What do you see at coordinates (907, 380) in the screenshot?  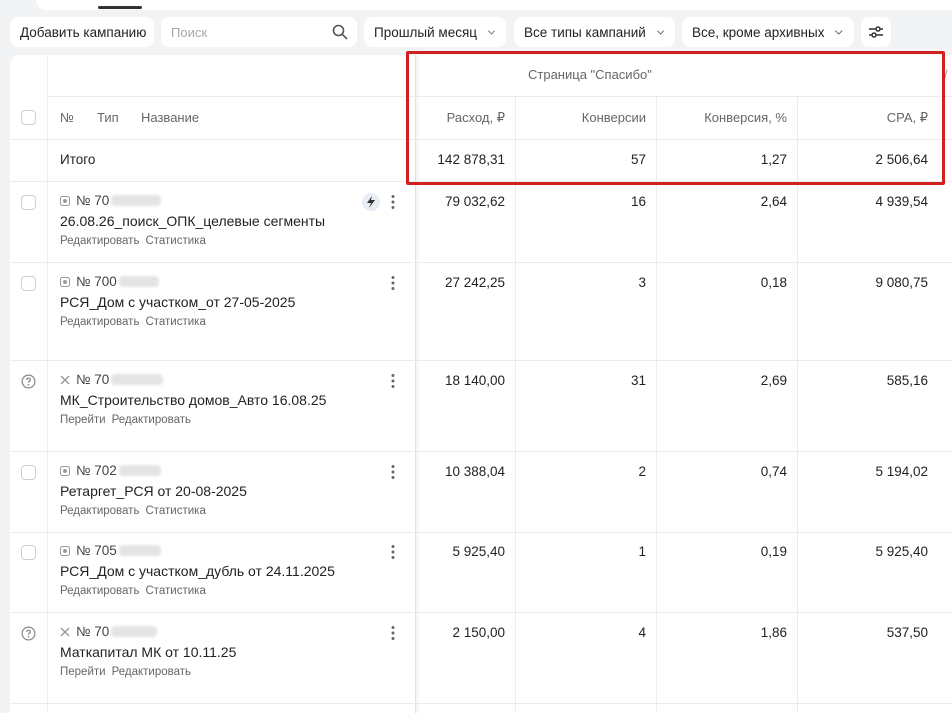 I see `row-cpa: 585,16` at bounding box center [907, 380].